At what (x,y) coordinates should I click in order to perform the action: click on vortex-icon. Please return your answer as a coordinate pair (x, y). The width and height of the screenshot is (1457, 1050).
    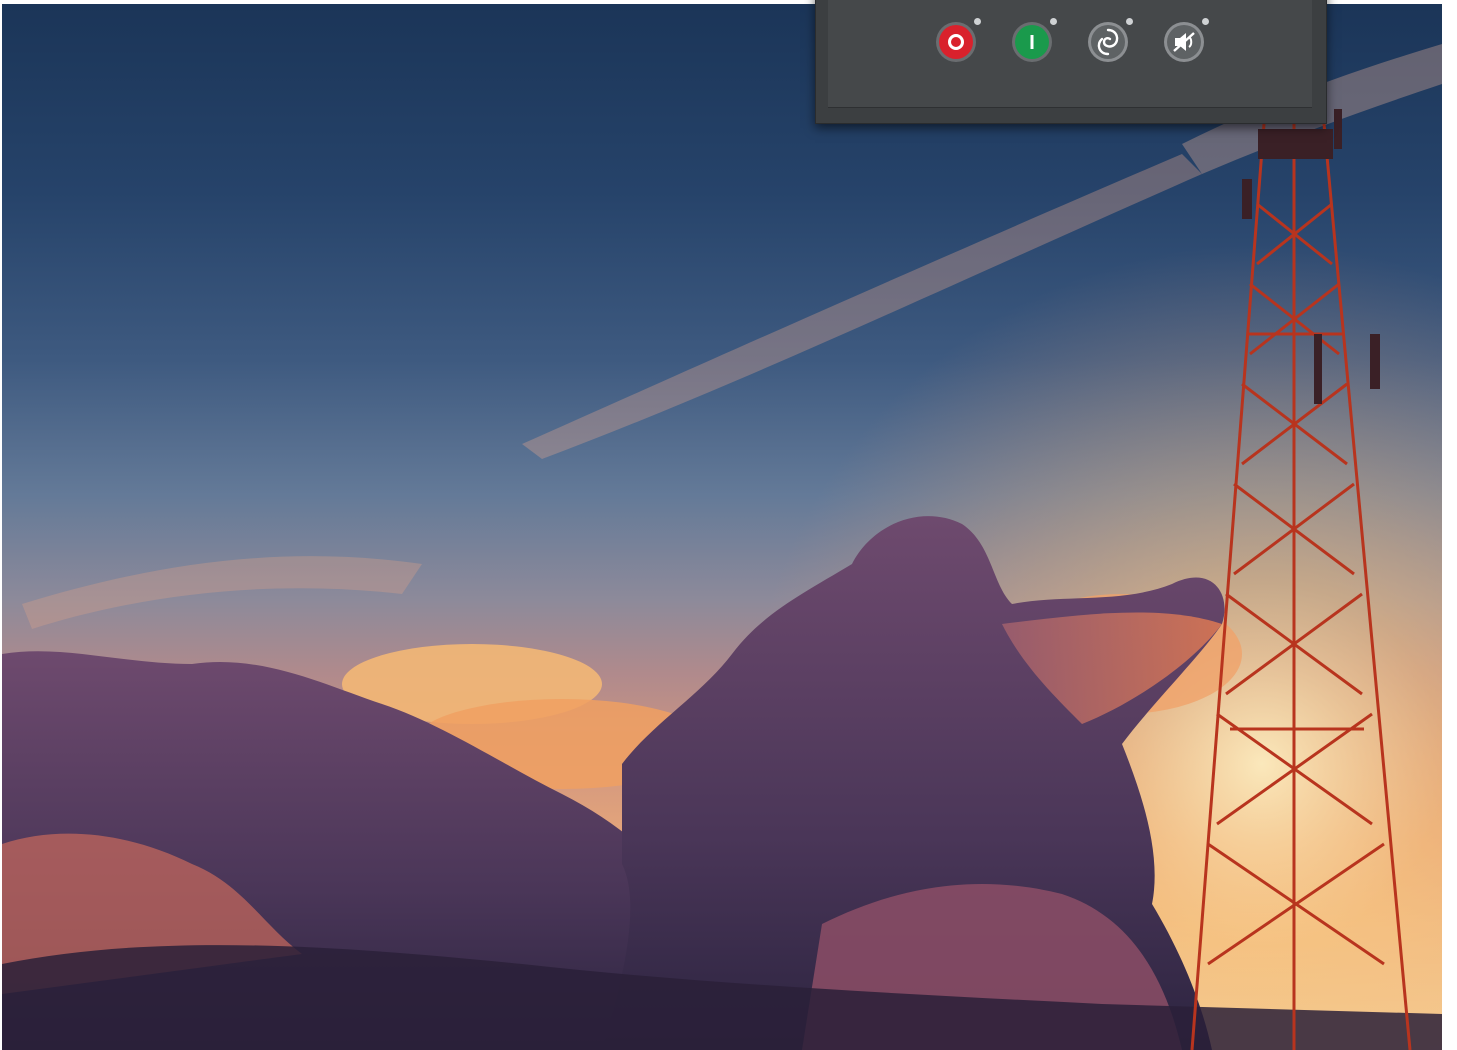
    Looking at the image, I should click on (1108, 42).